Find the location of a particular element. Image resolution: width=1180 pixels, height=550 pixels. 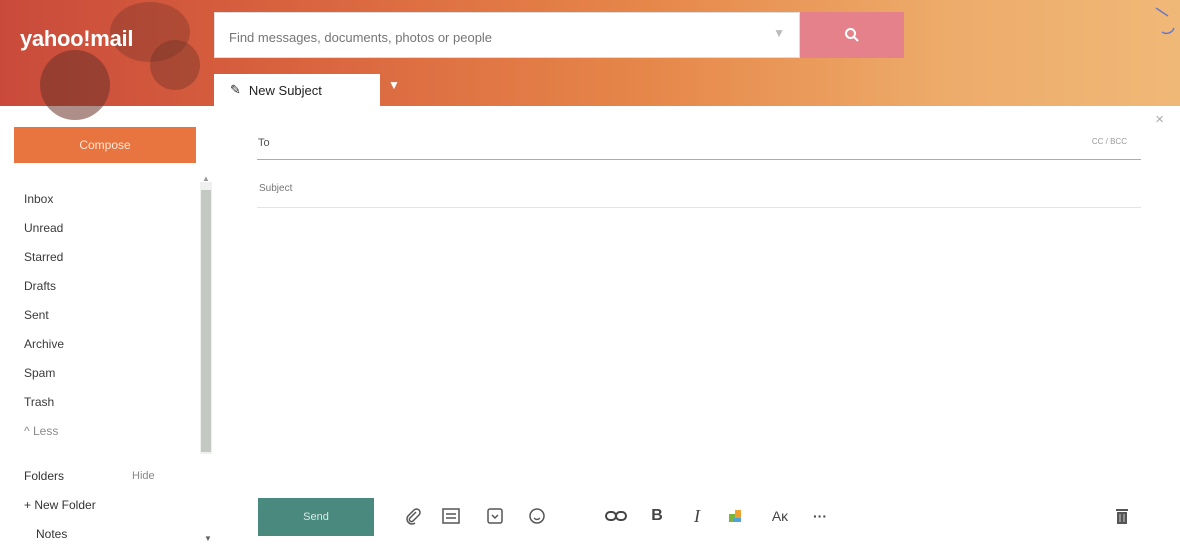

sidebar-item-unread: Unread is located at coordinates (104, 228).